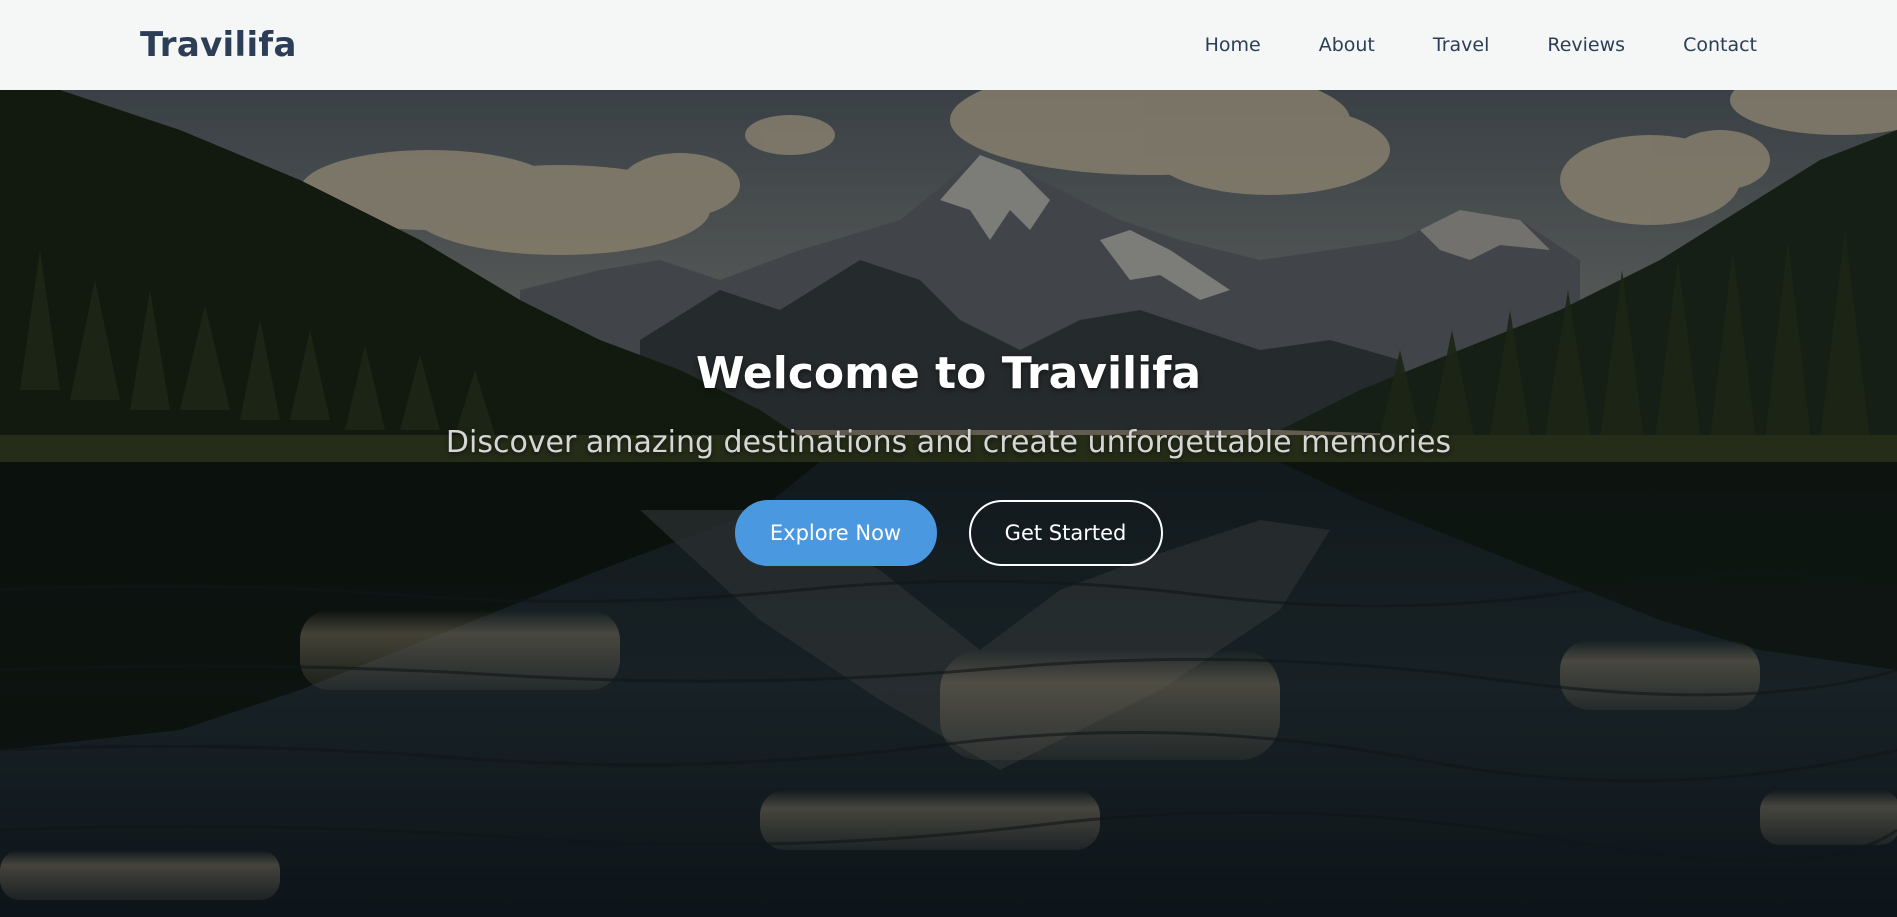 This screenshot has height=917, width=1897. I want to click on nav-link-reviews: Reviews, so click(1586, 45).